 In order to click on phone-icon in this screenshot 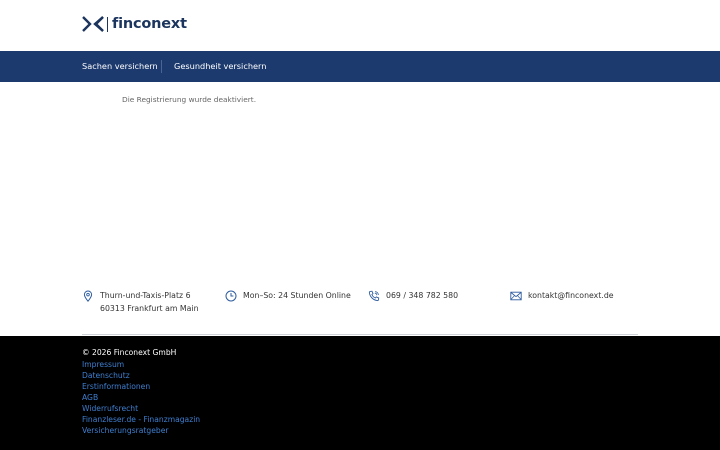, I will do `click(374, 296)`.